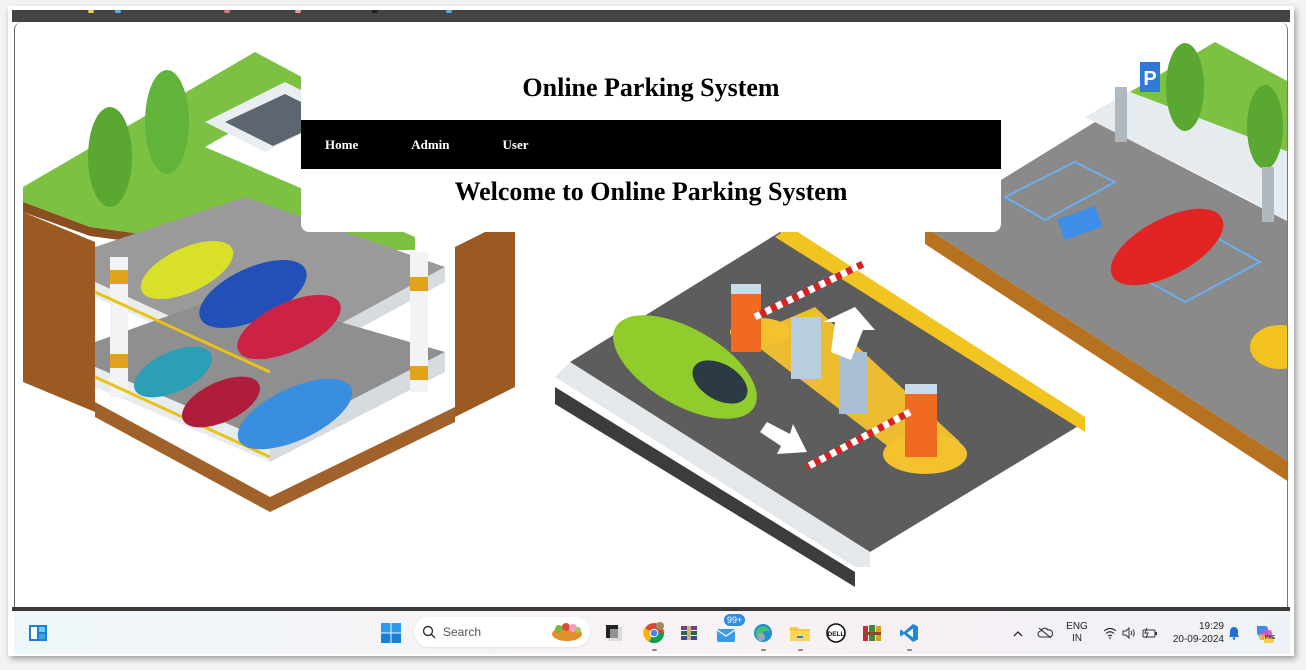 The image size is (1306, 670). I want to click on svg-text: P, so click(1149, 79).